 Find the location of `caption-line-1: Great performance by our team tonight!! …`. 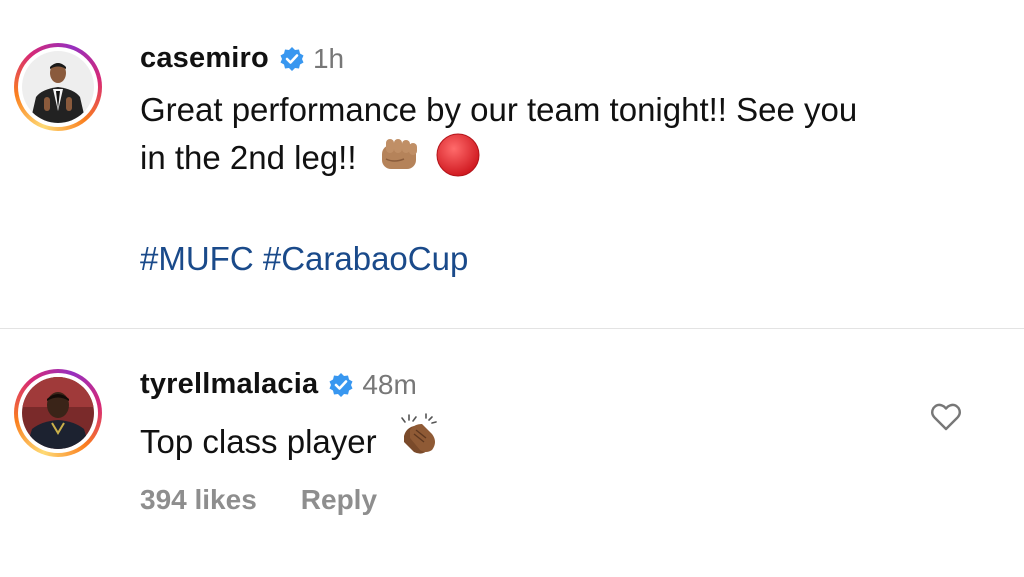

caption-line-1: Great performance by our team tonight!! … is located at coordinates (499, 109).